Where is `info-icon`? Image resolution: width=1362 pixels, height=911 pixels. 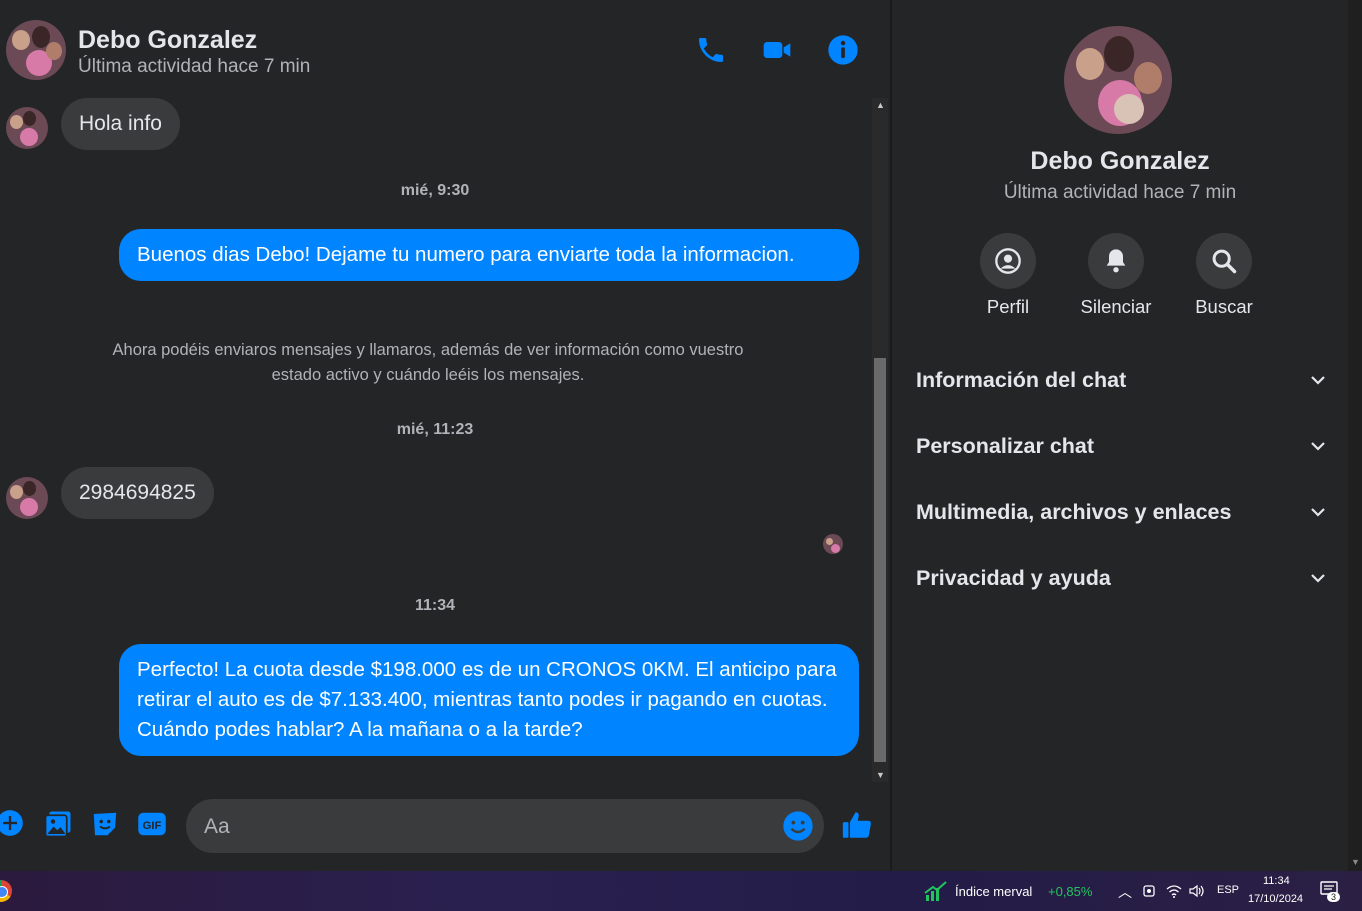
info-icon is located at coordinates (843, 50).